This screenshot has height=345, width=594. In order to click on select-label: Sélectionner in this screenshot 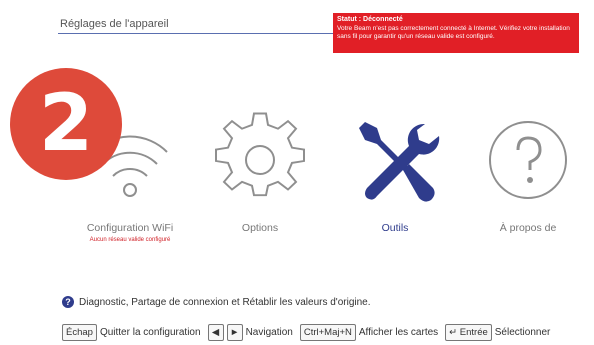, I will do `click(522, 332)`.